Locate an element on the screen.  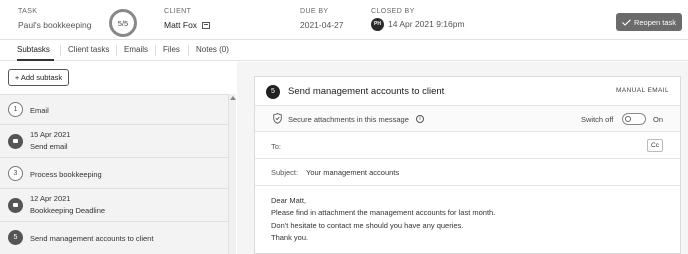
step-number-badge: 1 is located at coordinates (15, 109).